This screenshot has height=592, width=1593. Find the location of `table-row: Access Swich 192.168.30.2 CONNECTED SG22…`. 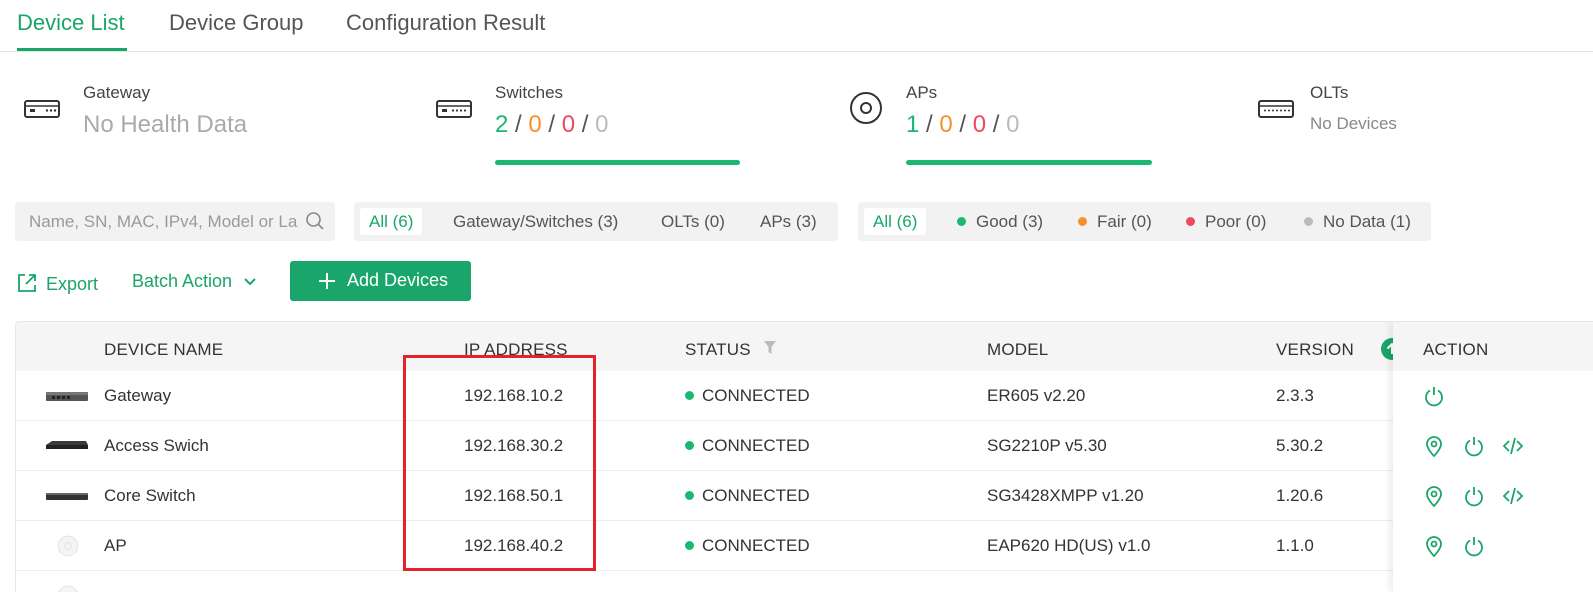

table-row: Access Swich 192.168.30.2 CONNECTED SG22… is located at coordinates (804, 446).